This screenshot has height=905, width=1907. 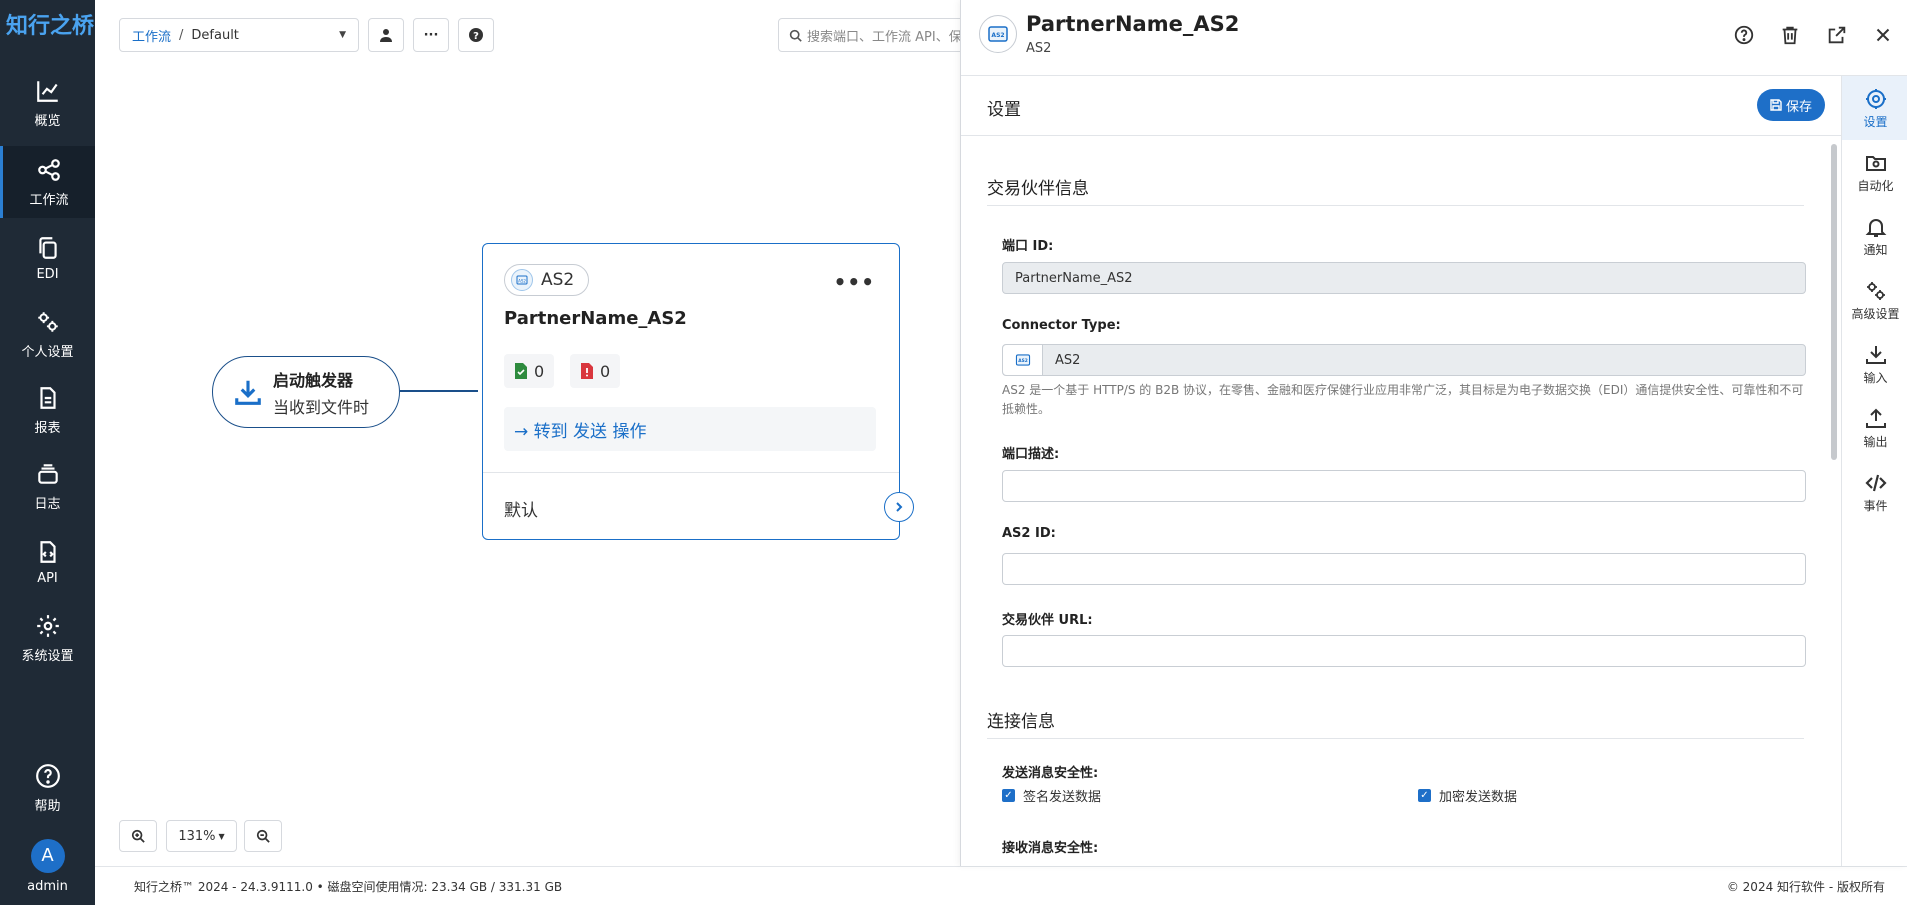 I want to click on form-scrollbar, so click(x=1834, y=504).